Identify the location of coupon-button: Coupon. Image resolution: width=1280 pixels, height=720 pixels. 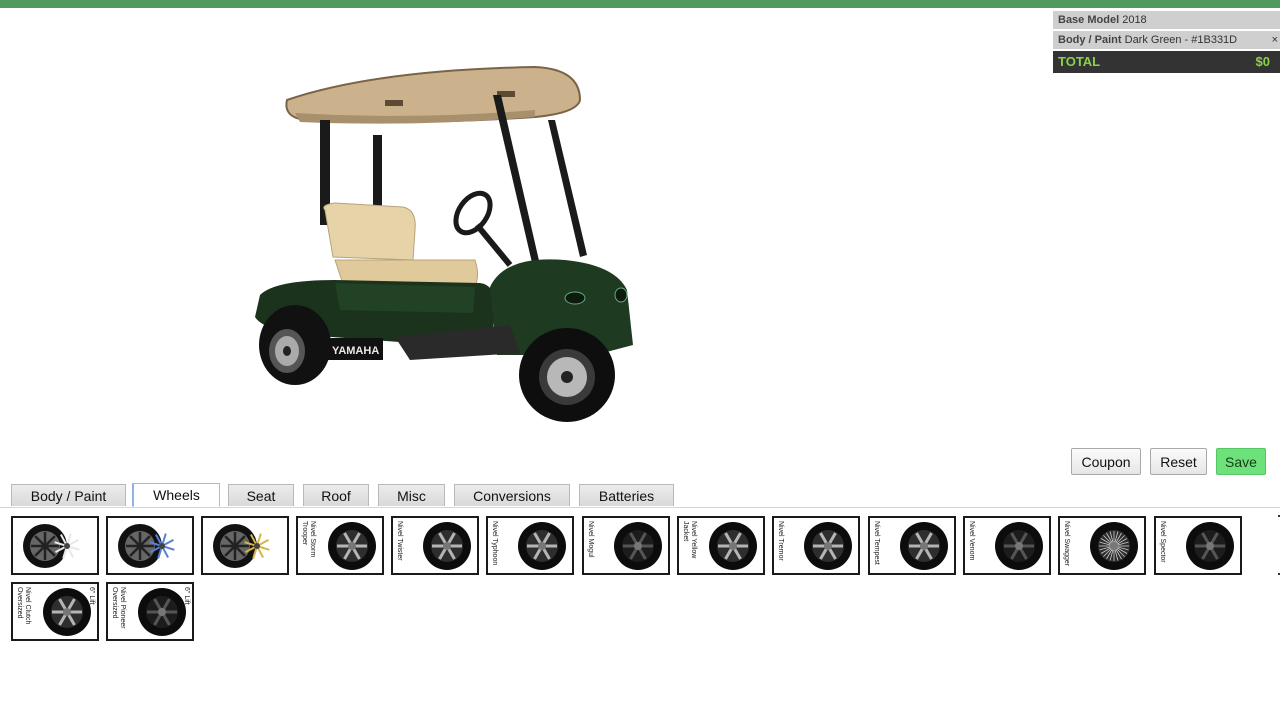
(1106, 461).